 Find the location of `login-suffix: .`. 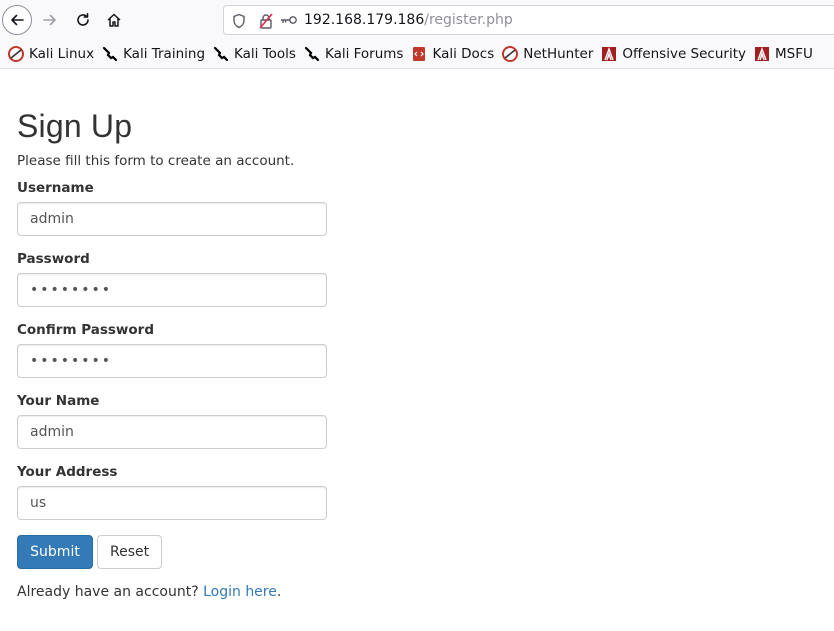

login-suffix: . is located at coordinates (279, 592).